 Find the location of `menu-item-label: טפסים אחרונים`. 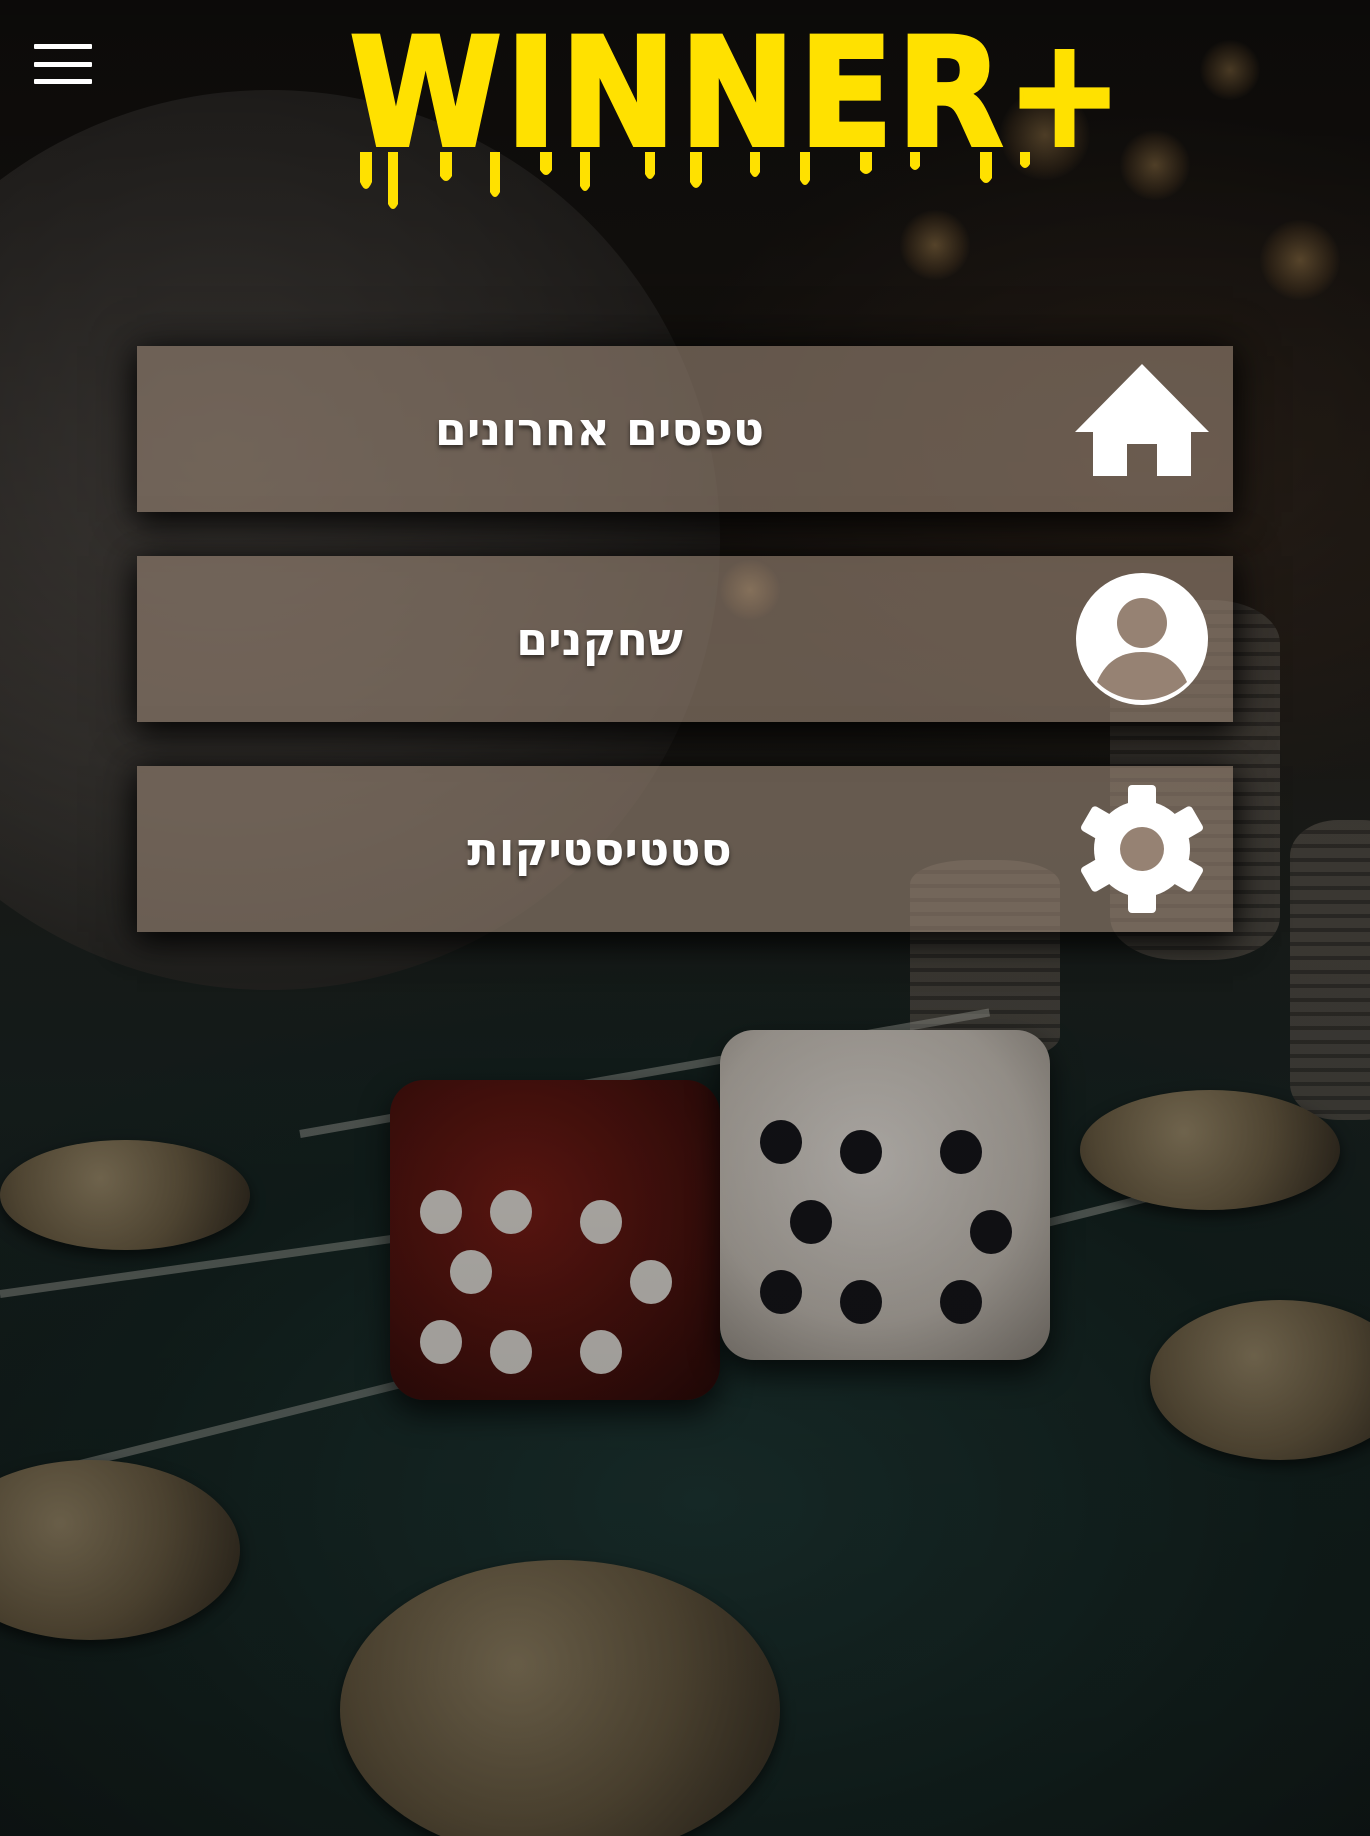

menu-item-label: טפסים אחרונים is located at coordinates (599, 429).